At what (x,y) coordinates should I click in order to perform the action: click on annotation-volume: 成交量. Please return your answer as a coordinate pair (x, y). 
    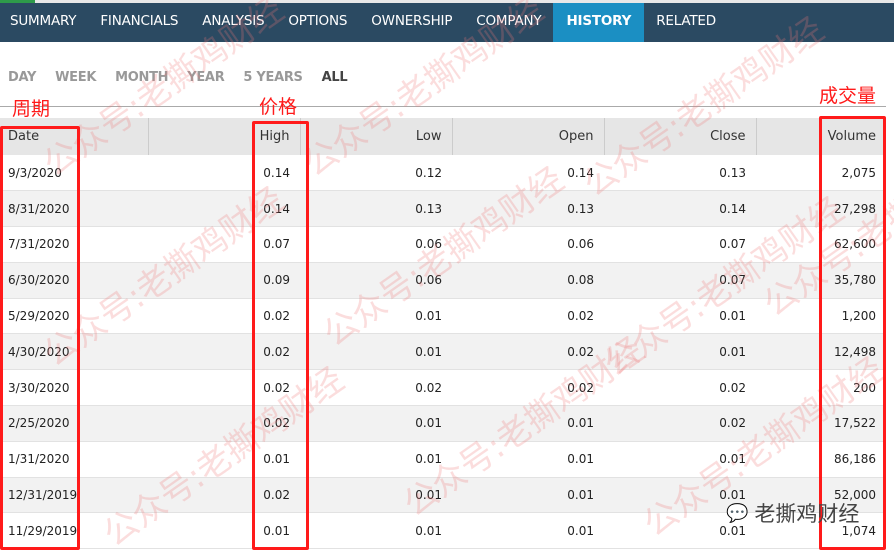
    Looking at the image, I should click on (848, 96).